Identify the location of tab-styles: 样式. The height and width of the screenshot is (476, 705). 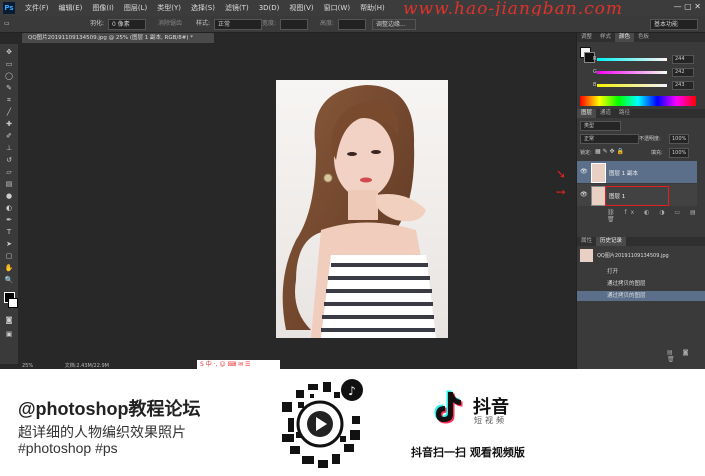
(605, 37).